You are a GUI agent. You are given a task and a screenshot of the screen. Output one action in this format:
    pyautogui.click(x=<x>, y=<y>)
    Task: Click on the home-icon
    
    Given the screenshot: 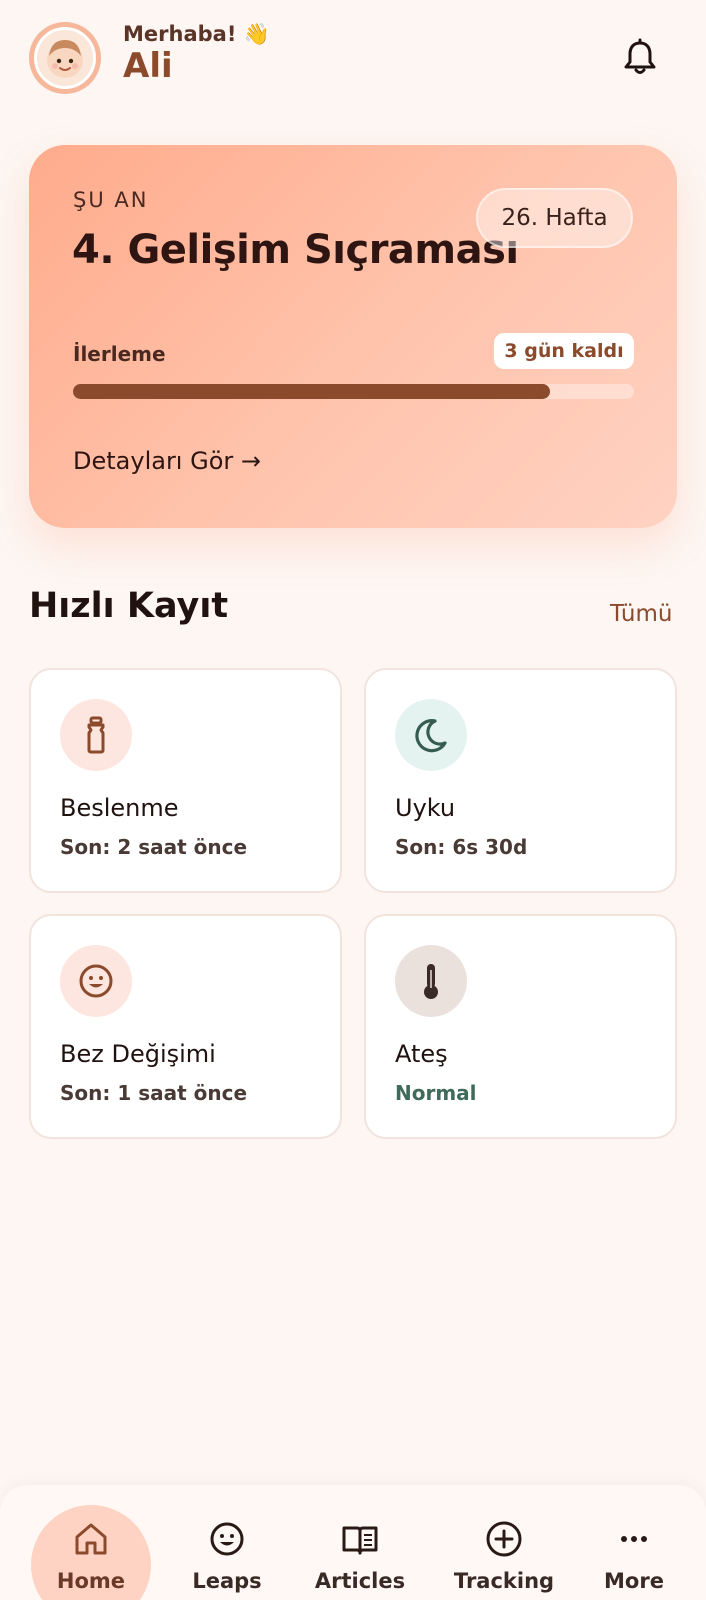 What is the action you would take?
    pyautogui.click(x=91, y=1539)
    